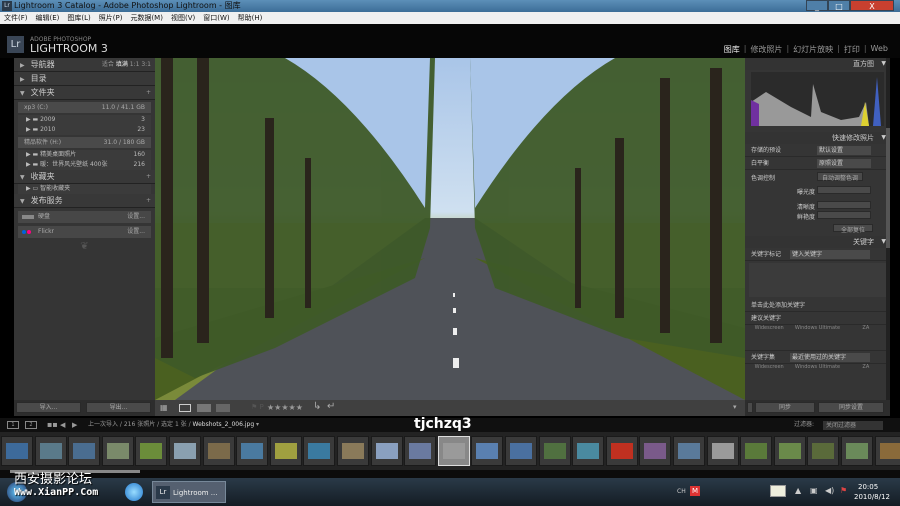  I want to click on keyword-suggestion: Widescreen, so click(769, 337).